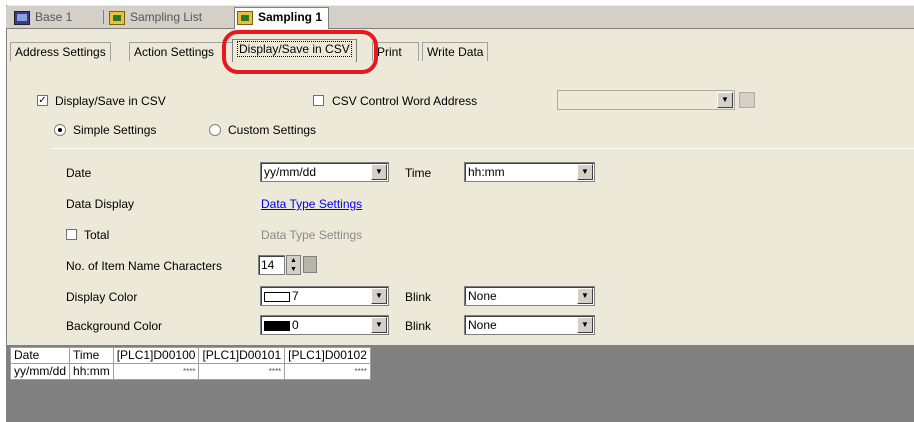 The image size is (914, 422). I want to click on csv-control-word-address-field: ▼, so click(646, 100).